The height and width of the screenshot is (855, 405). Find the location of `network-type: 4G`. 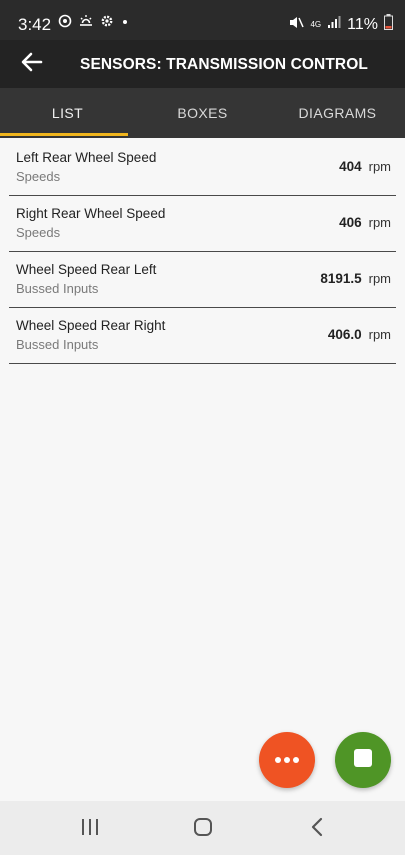

network-type: 4G is located at coordinates (316, 24).